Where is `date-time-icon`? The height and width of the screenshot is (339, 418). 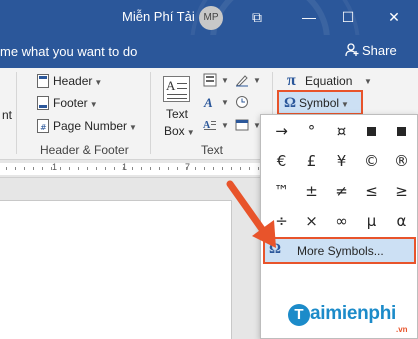 date-time-icon is located at coordinates (242, 102).